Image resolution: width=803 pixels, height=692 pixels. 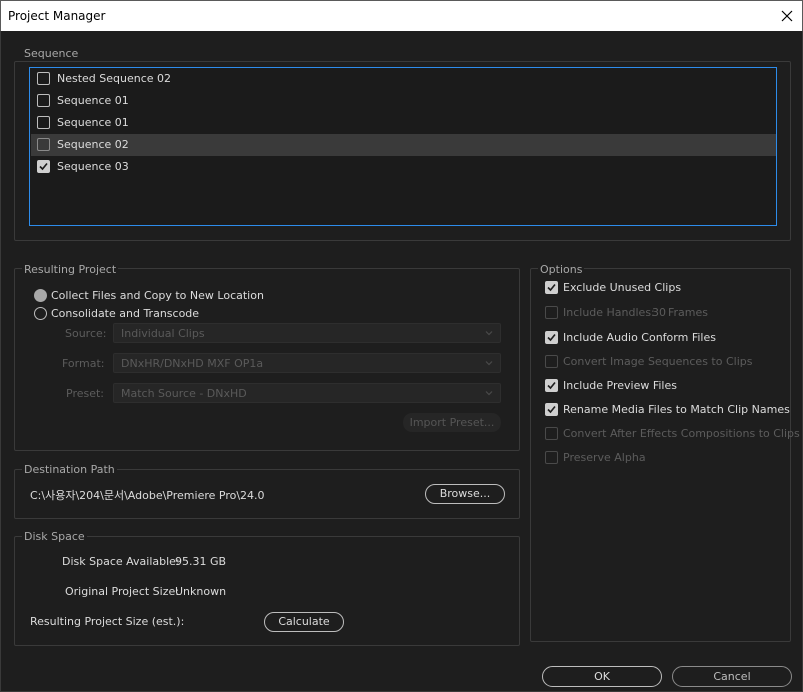 What do you see at coordinates (69, 469) in the screenshot?
I see `destination-label: Destination Path` at bounding box center [69, 469].